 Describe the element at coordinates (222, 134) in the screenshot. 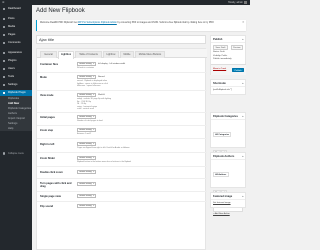

I see `tab-all-categories: All Categories` at that location.